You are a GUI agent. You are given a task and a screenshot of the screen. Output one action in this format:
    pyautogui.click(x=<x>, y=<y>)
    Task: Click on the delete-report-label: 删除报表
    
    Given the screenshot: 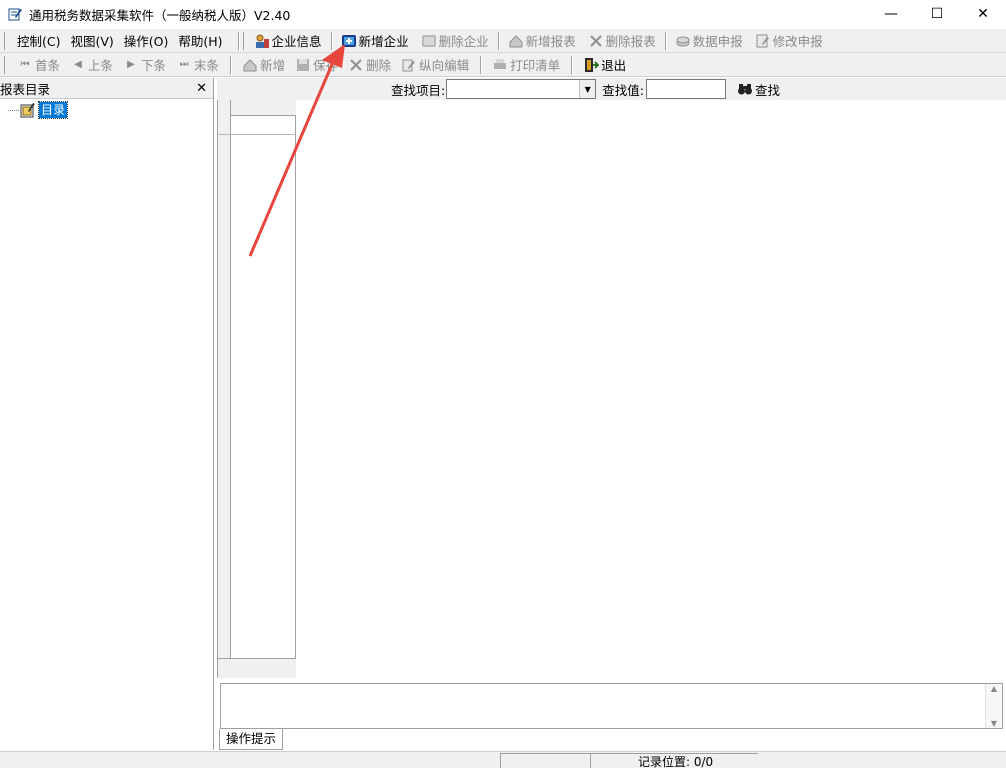 What is the action you would take?
    pyautogui.click(x=630, y=41)
    